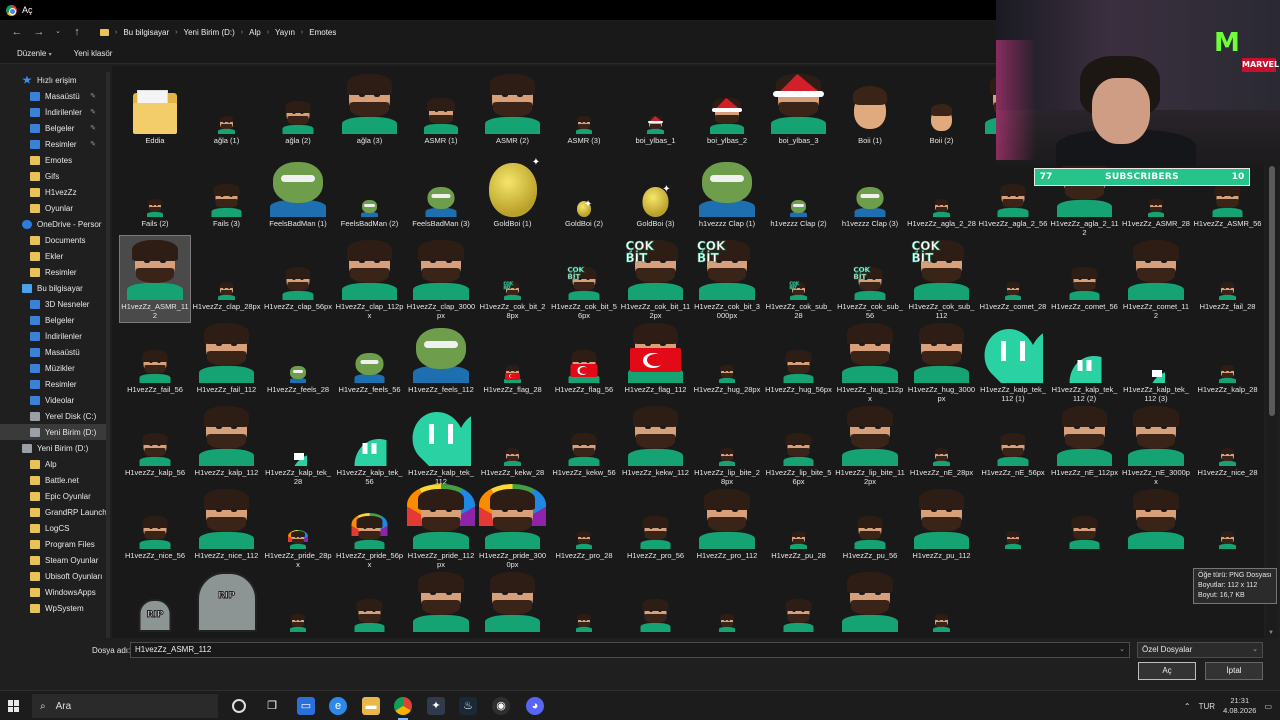 The height and width of the screenshot is (720, 1280). I want to click on sidebar-item: Oyunlar, so click(54, 208).